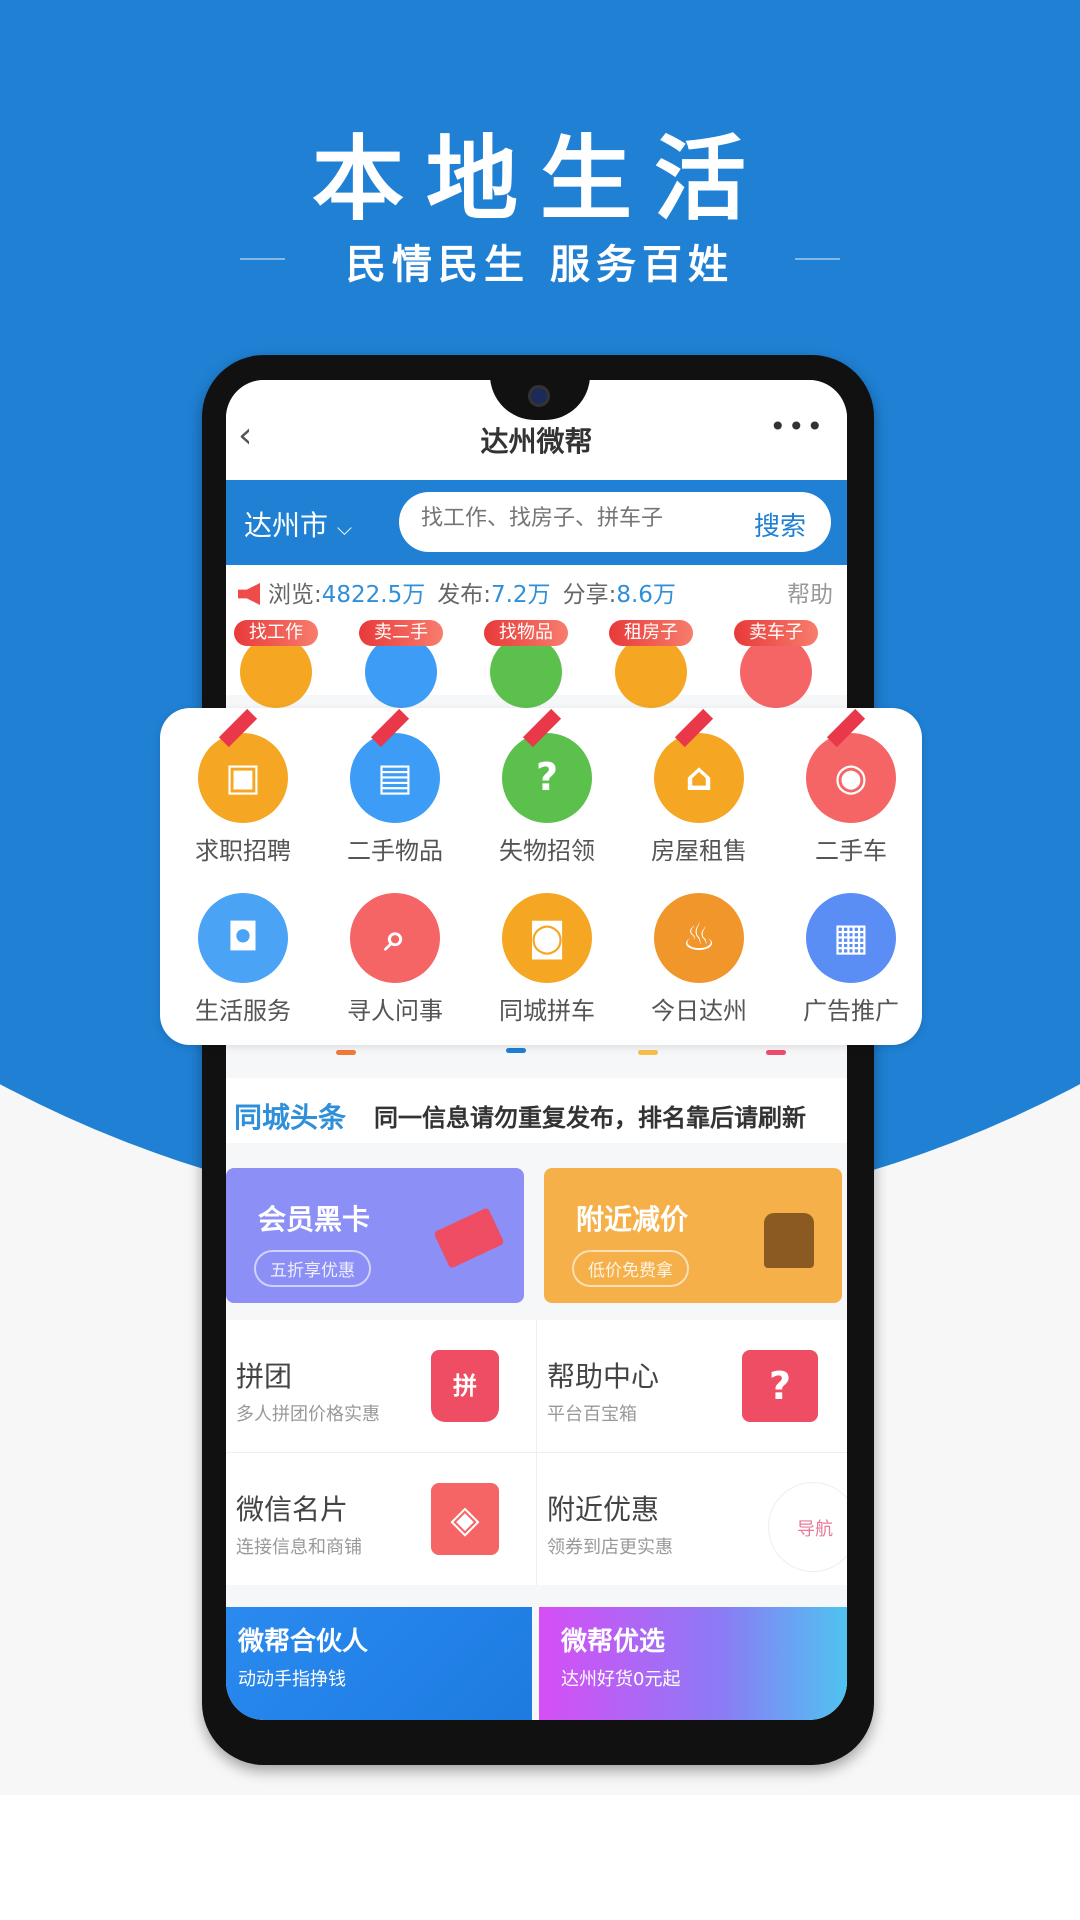 This screenshot has height=1920, width=1080. Describe the element at coordinates (290, 1117) in the screenshot. I see `news-label: 同城头条` at that location.